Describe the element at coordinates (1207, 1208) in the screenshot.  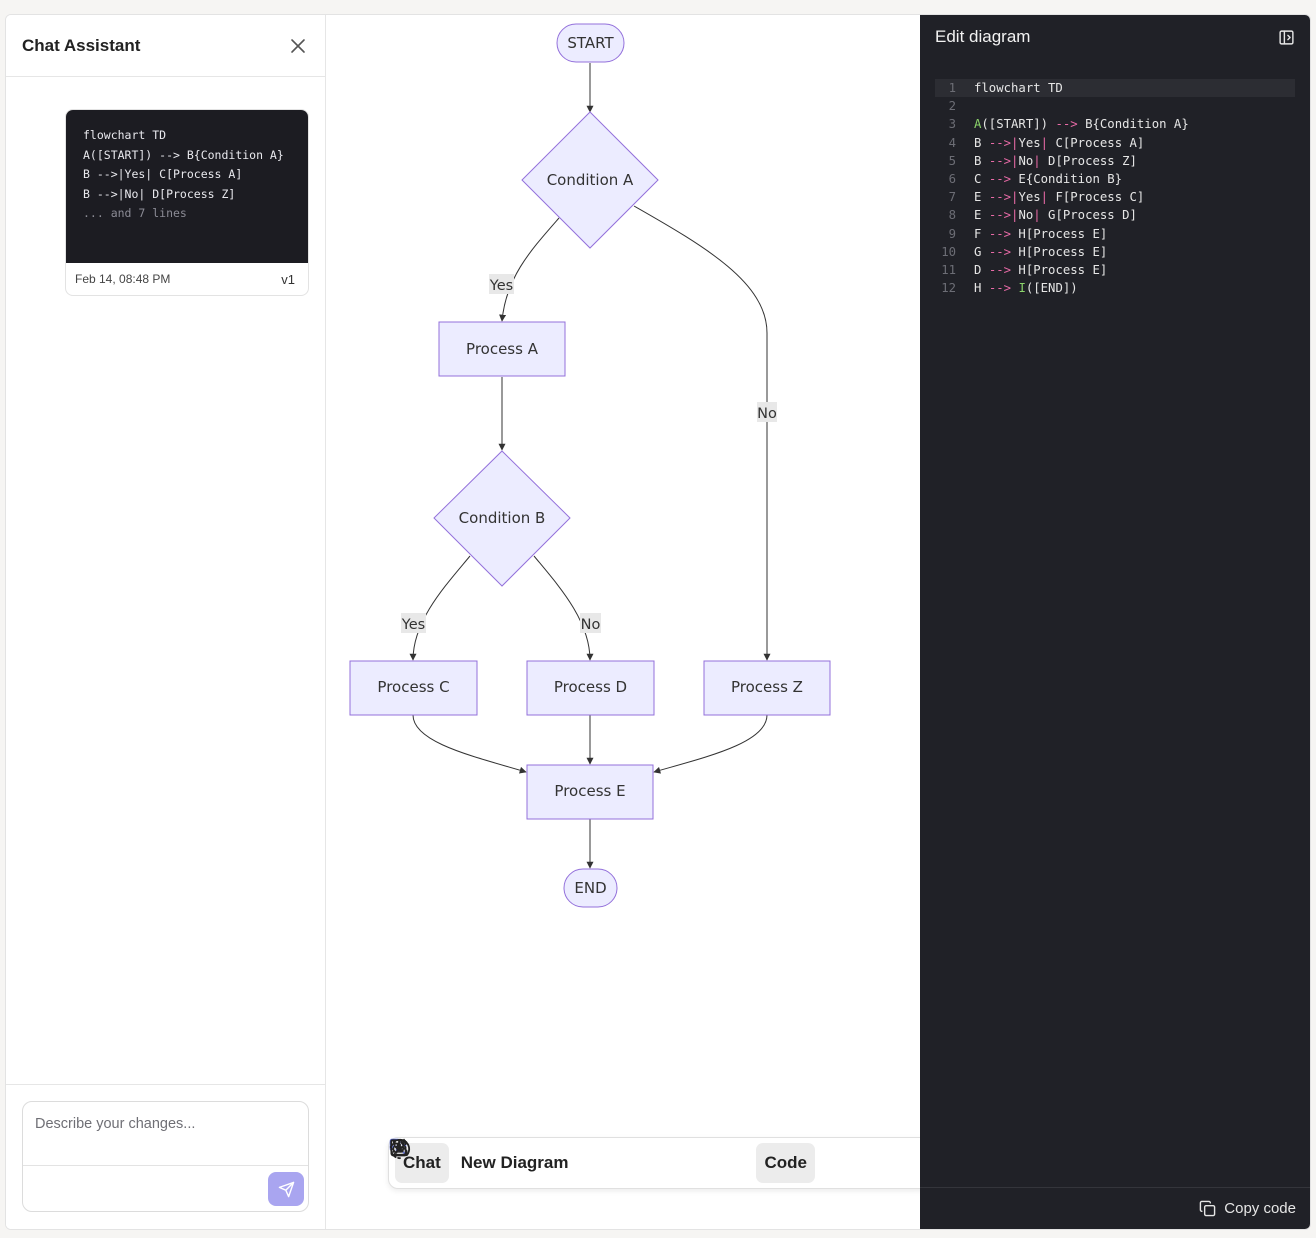
I see `copy-icon` at that location.